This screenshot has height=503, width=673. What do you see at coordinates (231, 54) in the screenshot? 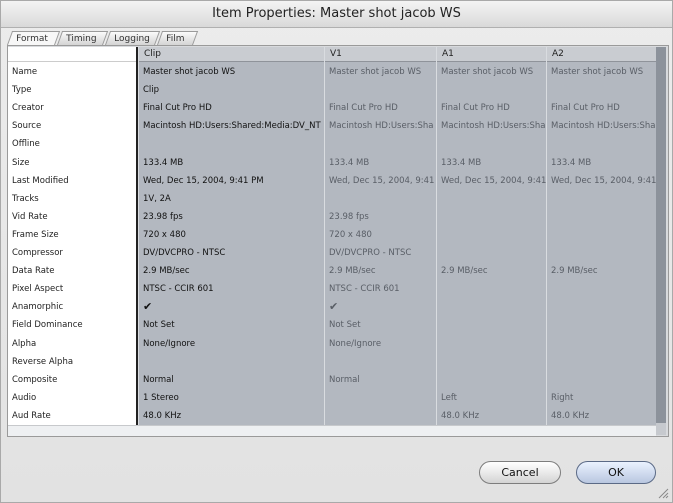
I see `column-header-clip: Clip` at bounding box center [231, 54].